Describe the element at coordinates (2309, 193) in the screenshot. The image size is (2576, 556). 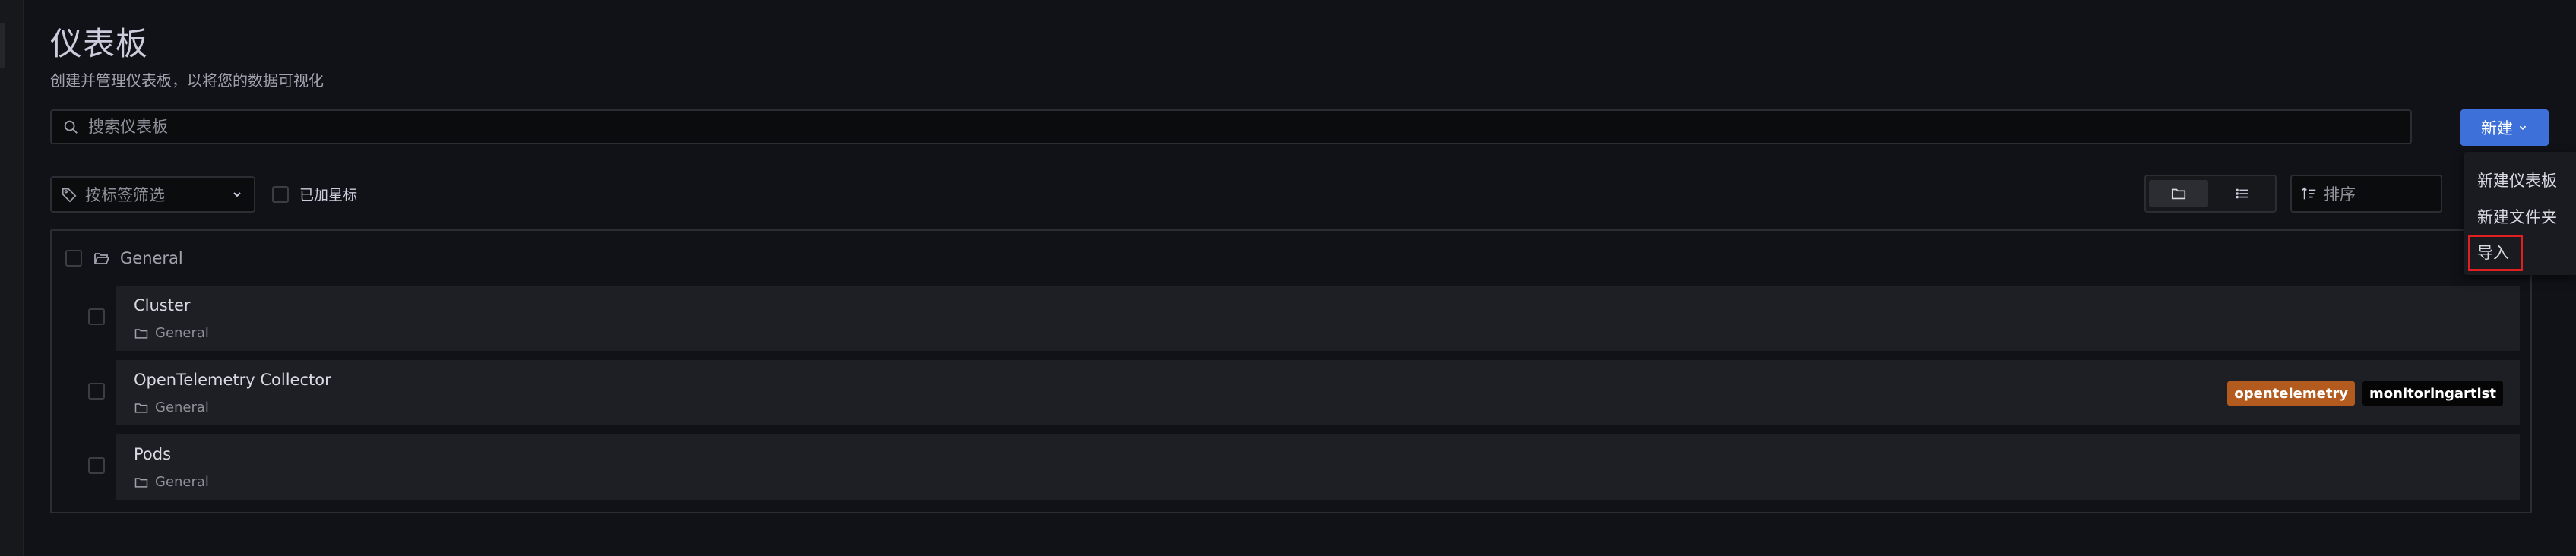
I see `sort-icon` at that location.